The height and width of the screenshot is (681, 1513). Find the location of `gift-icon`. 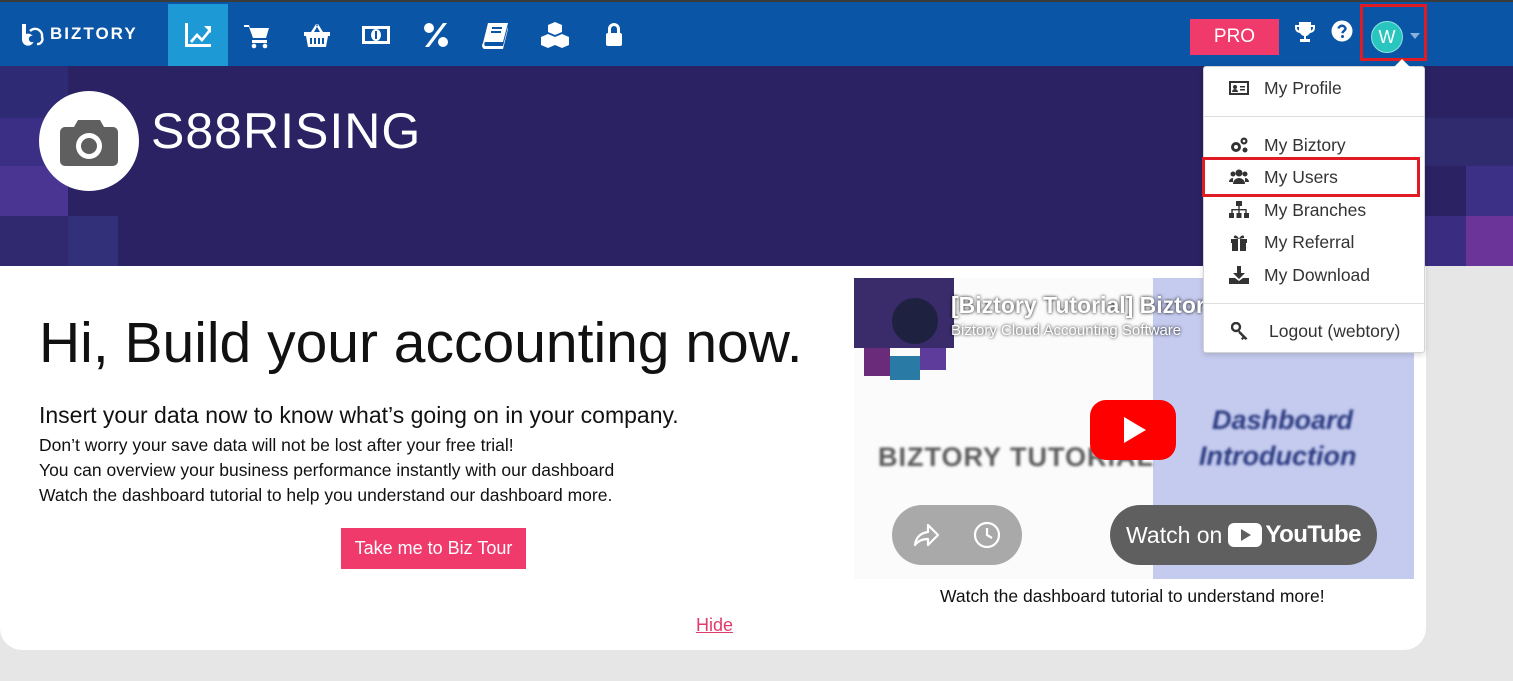

gift-icon is located at coordinates (1239, 243).